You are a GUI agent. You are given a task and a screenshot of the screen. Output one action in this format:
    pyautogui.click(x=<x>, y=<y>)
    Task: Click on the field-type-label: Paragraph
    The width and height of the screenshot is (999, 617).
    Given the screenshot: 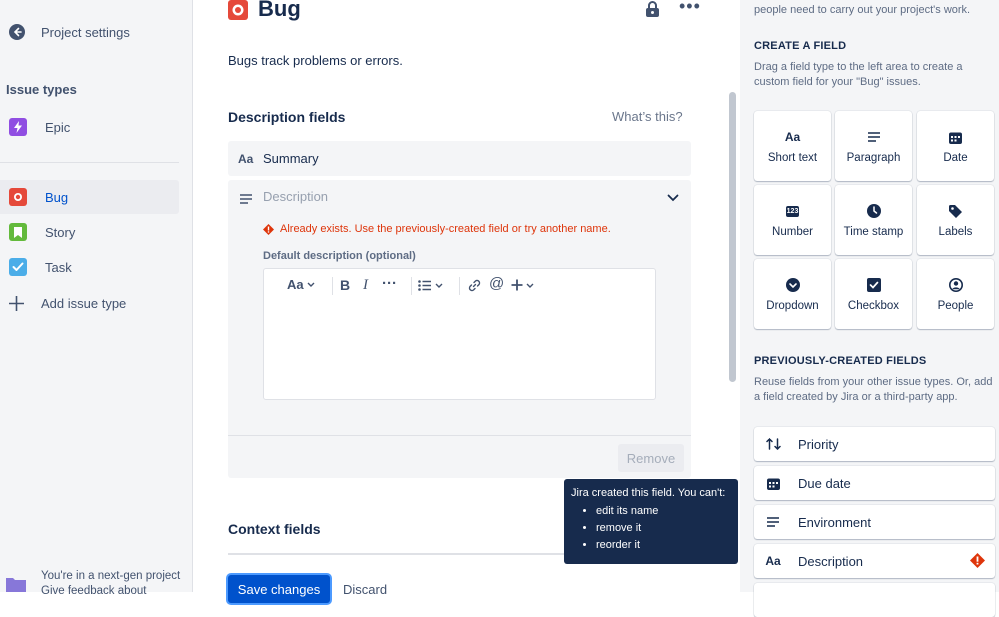 What is the action you would take?
    pyautogui.click(x=873, y=158)
    